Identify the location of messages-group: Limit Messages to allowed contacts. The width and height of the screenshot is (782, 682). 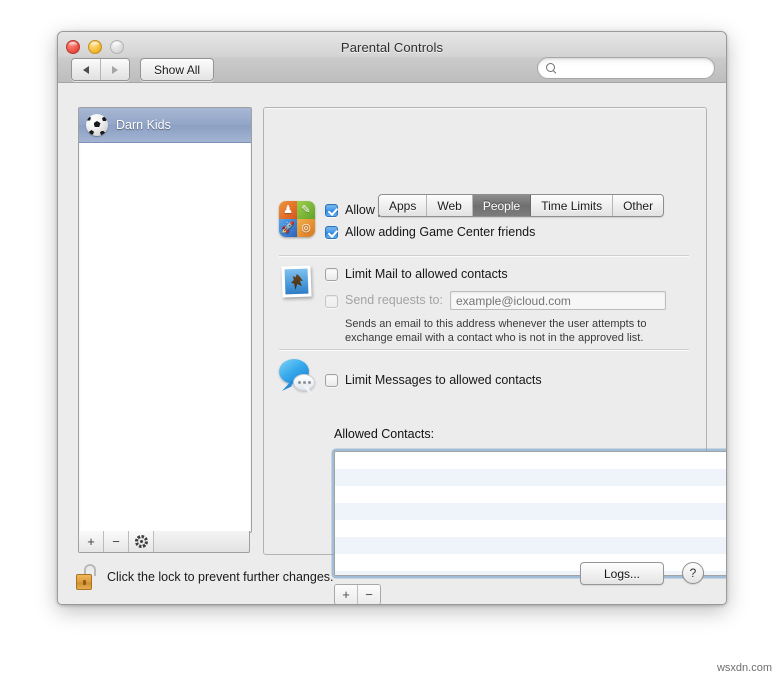
(484, 377).